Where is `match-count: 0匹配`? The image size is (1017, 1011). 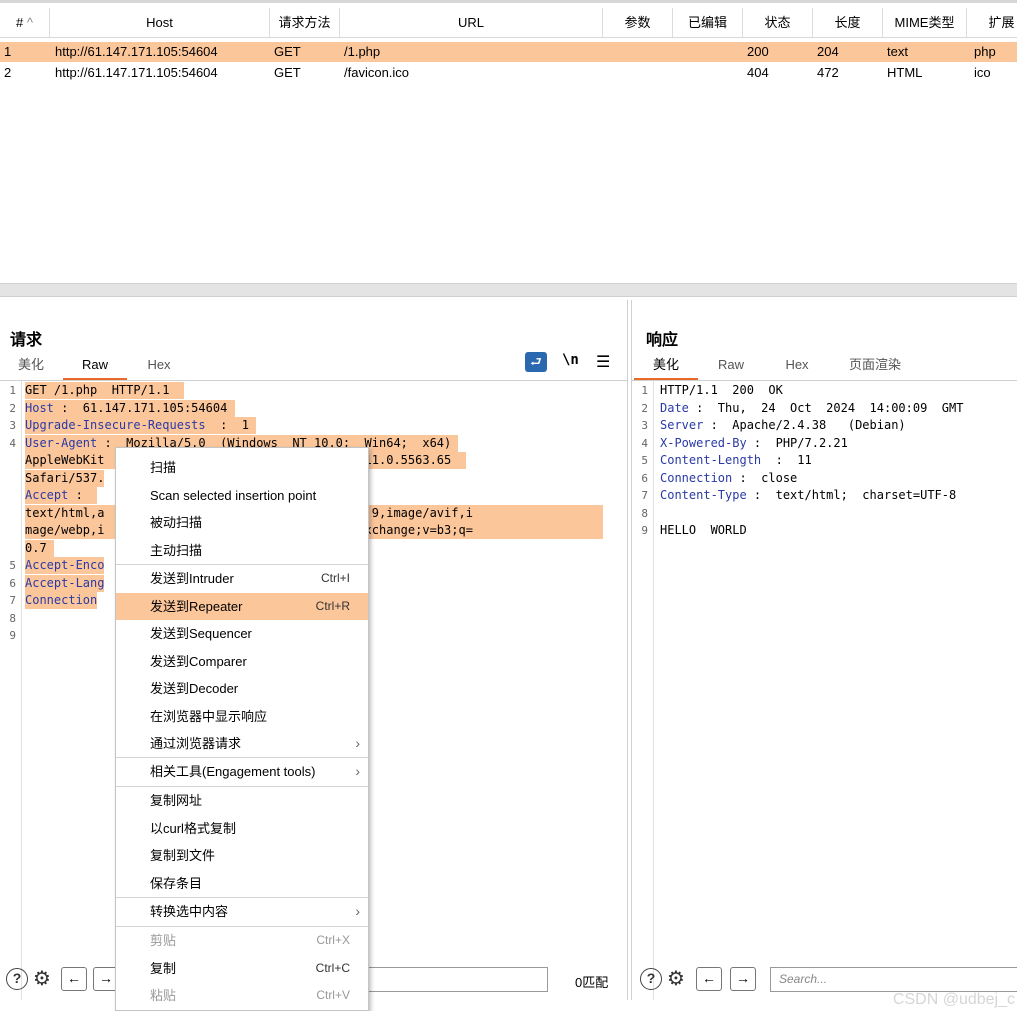
match-count: 0匹配 is located at coordinates (592, 982).